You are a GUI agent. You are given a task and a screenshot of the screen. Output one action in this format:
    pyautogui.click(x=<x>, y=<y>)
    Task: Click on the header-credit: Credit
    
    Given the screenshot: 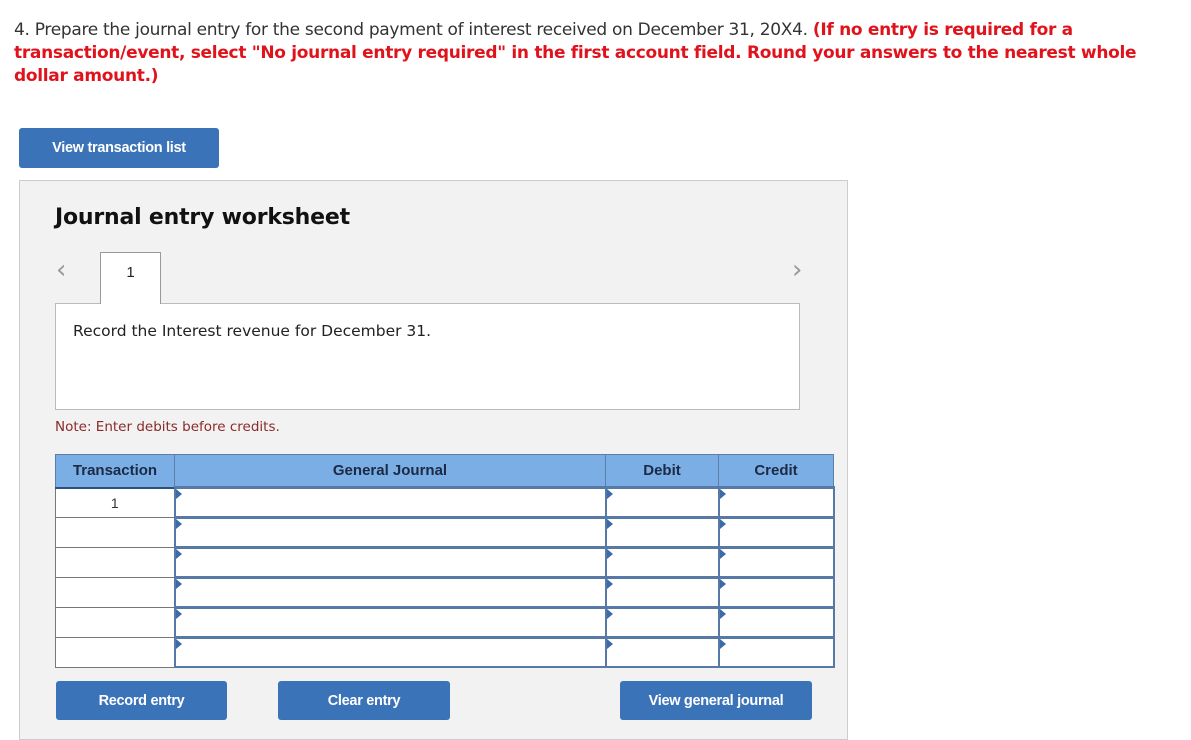 What is the action you would take?
    pyautogui.click(x=776, y=471)
    